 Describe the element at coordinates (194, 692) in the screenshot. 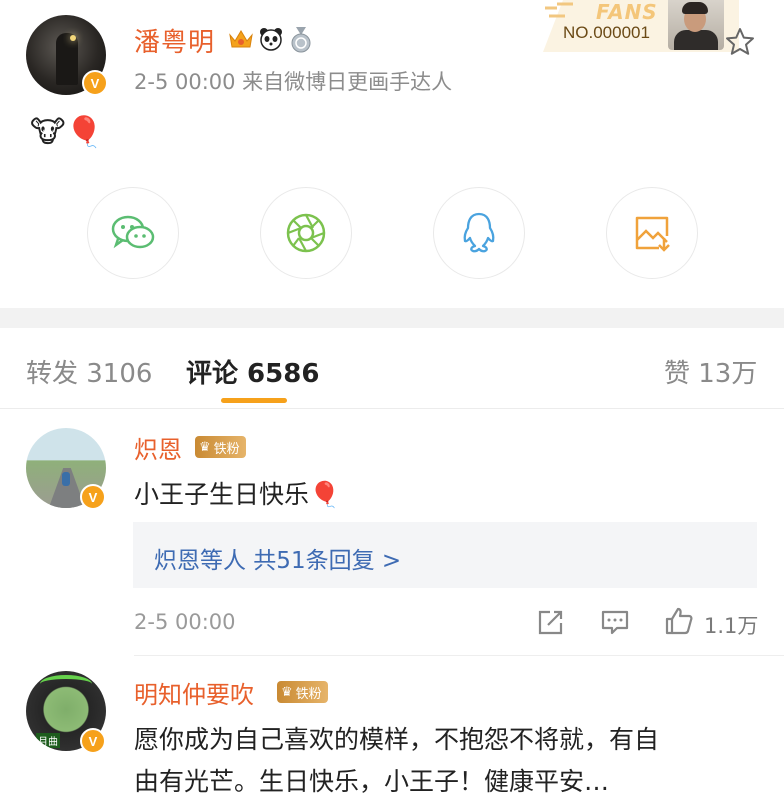

I see `comment-author-name: 明知仲要吹` at that location.